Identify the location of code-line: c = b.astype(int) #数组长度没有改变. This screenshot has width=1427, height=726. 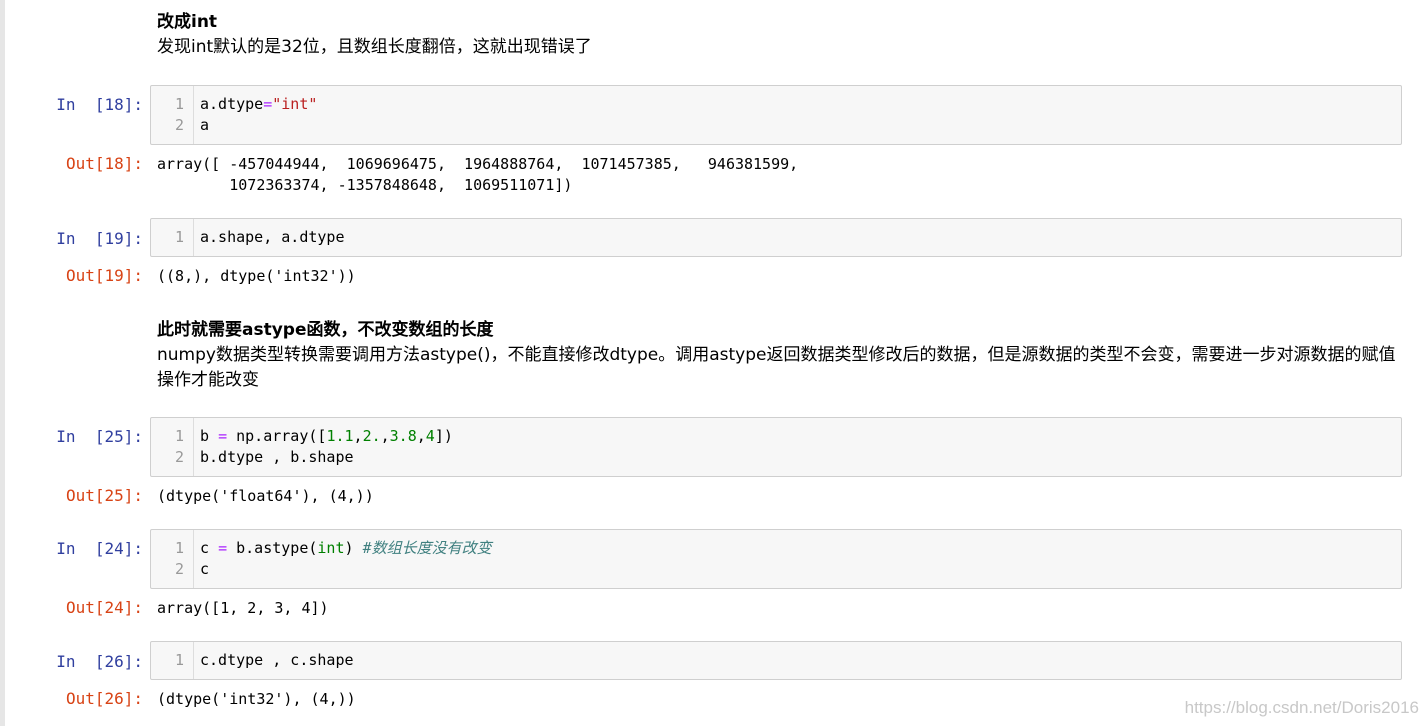
(346, 548).